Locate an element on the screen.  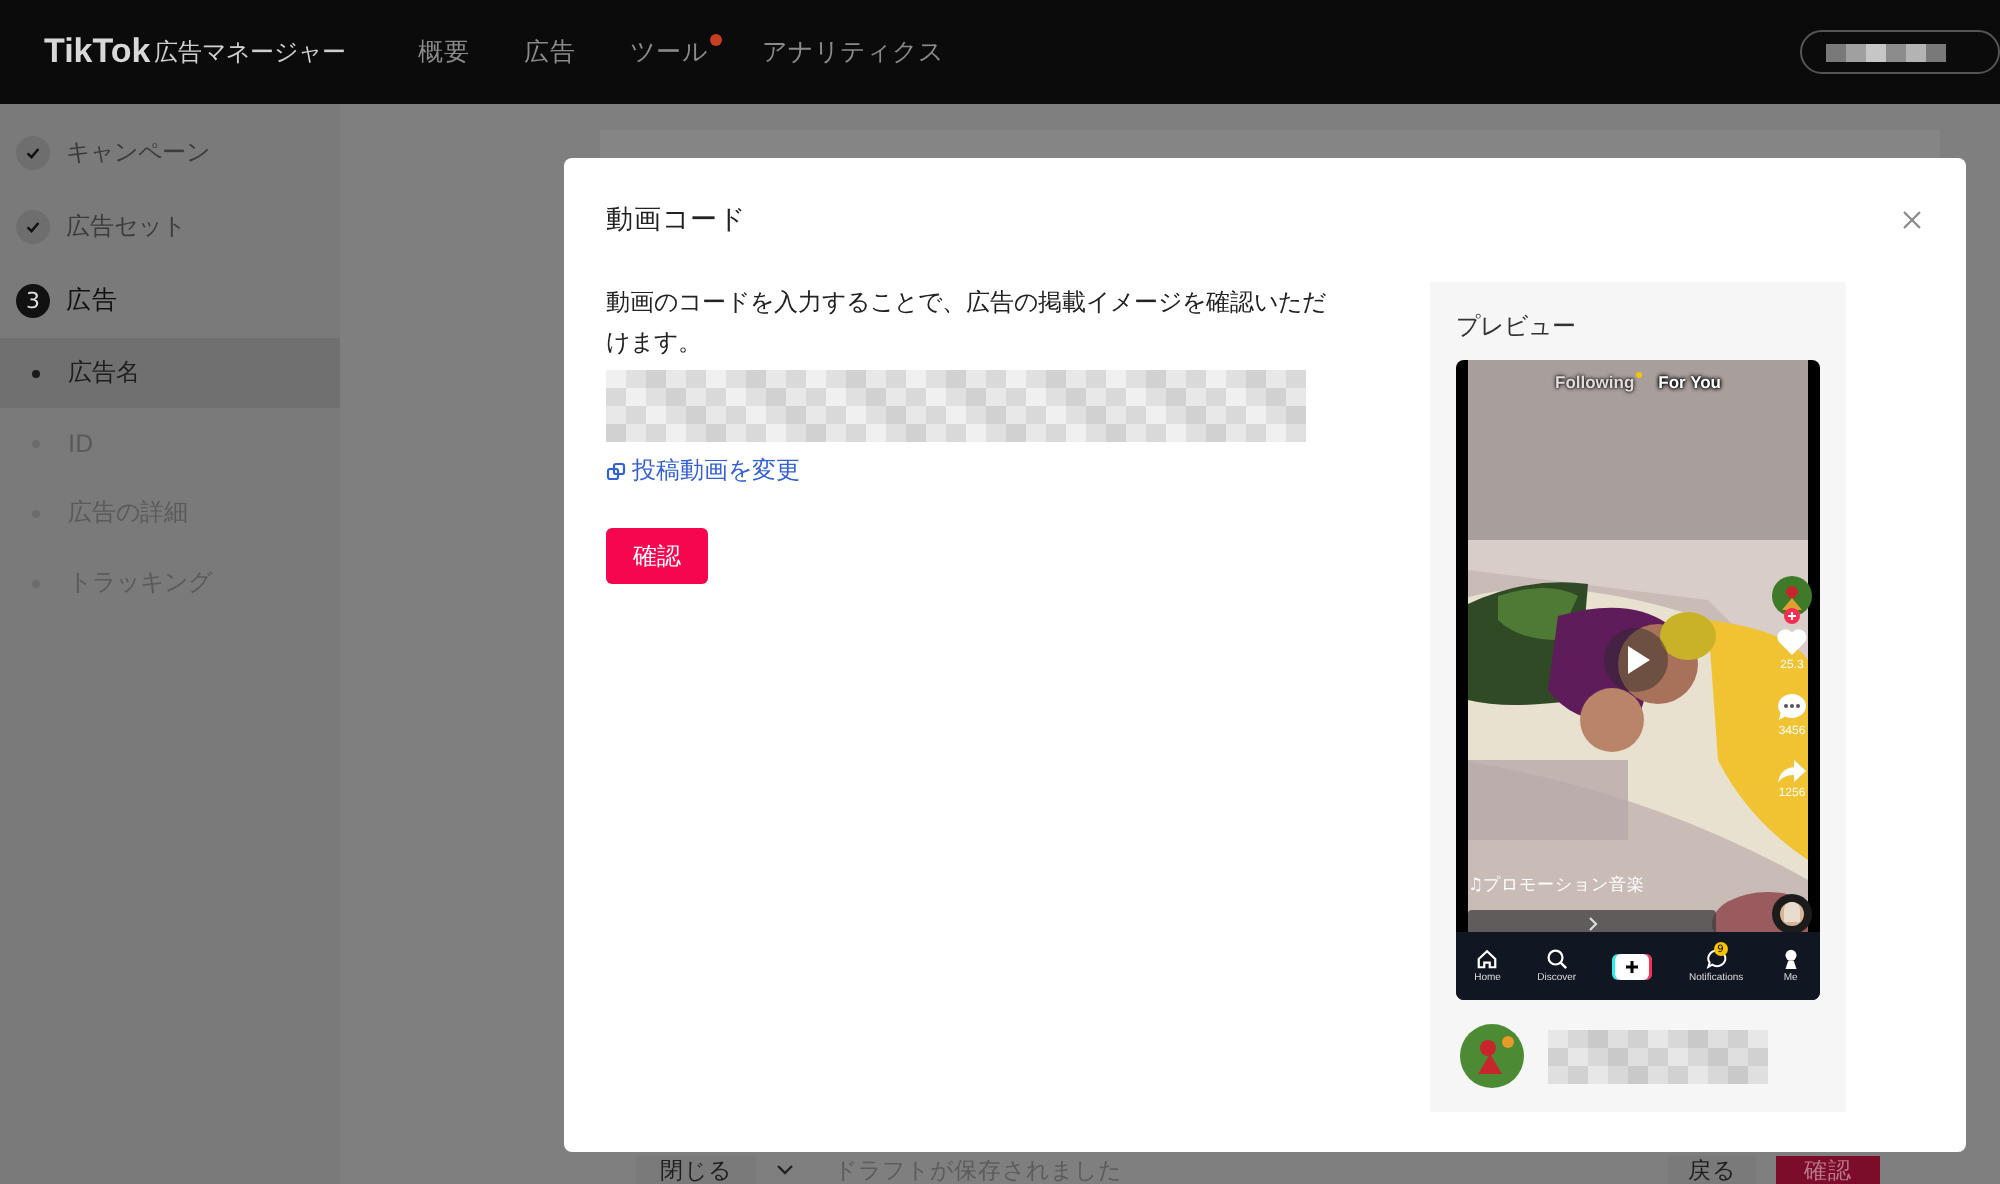
chevron-down-icon is located at coordinates (785, 1170).